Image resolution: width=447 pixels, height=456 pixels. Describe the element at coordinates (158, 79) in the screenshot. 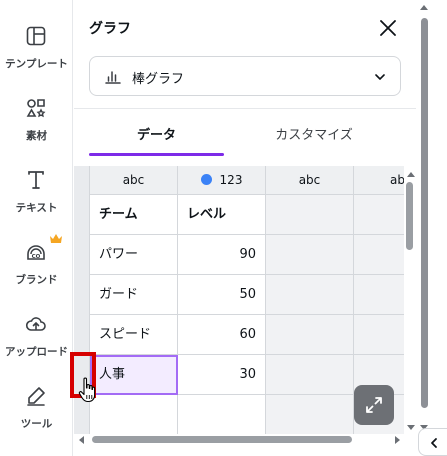

I see `chart-type-value: 棒グラフ` at that location.